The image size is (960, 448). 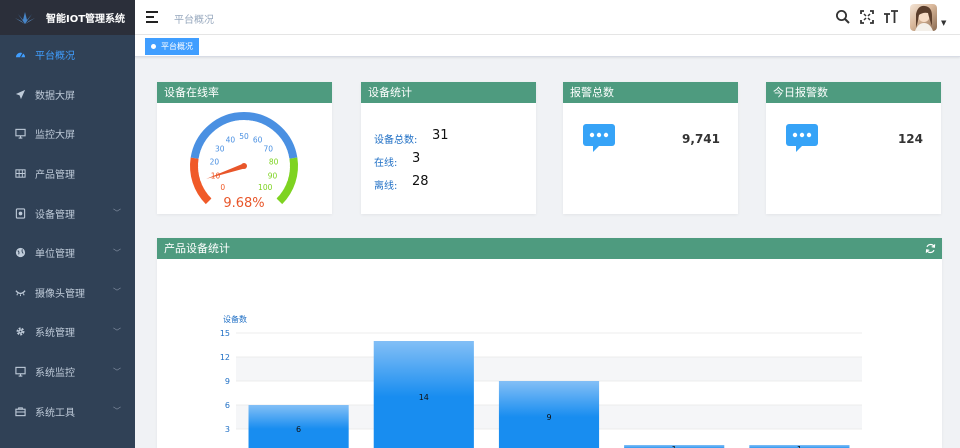 What do you see at coordinates (396, 140) in the screenshot?
I see `total-label: 设备总数:` at bounding box center [396, 140].